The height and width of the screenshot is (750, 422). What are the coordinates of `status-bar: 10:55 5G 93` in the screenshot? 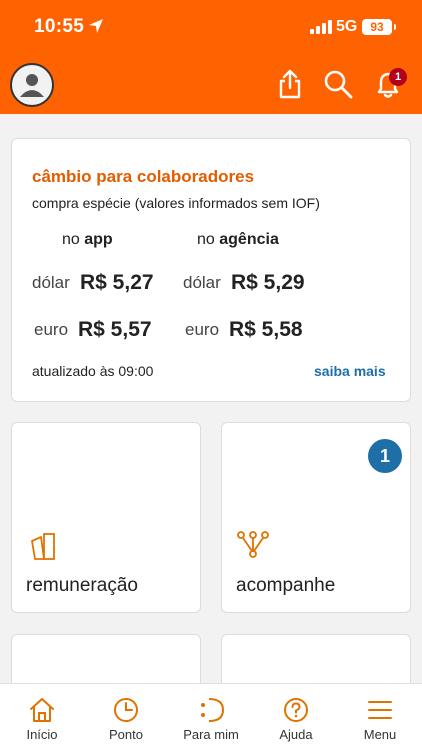 It's located at (211, 28).